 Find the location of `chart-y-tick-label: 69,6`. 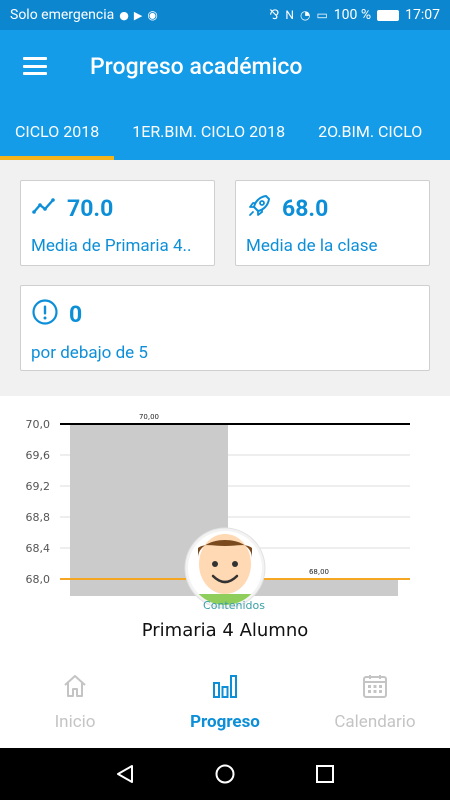

chart-y-tick-label: 69,6 is located at coordinates (38, 455).